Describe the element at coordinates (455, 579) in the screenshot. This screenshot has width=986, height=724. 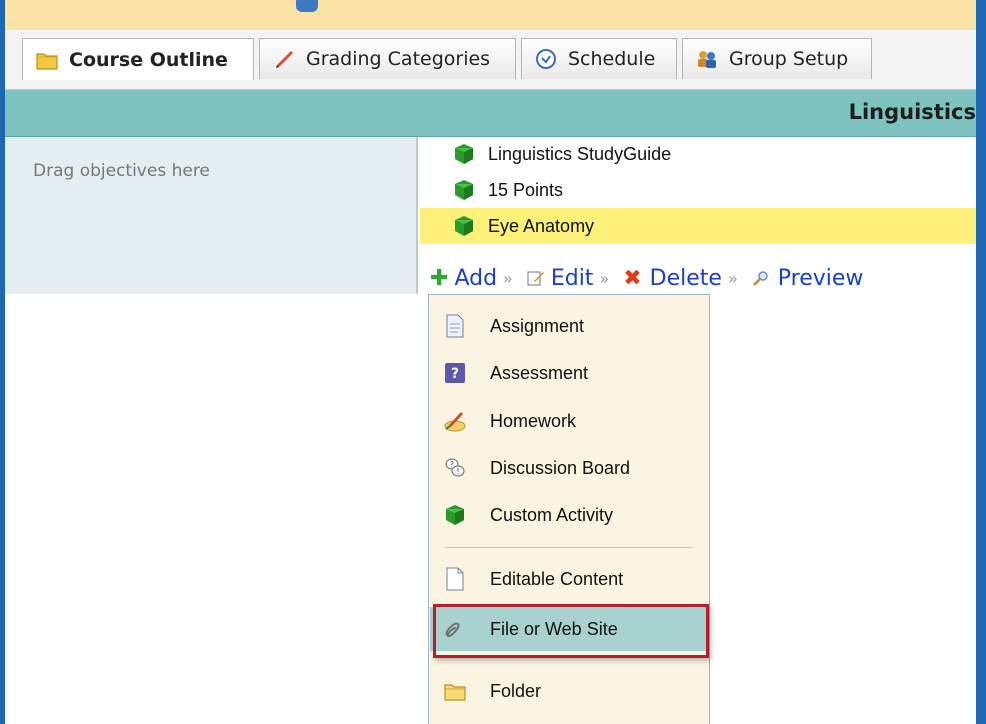
I see `document-icon` at that location.